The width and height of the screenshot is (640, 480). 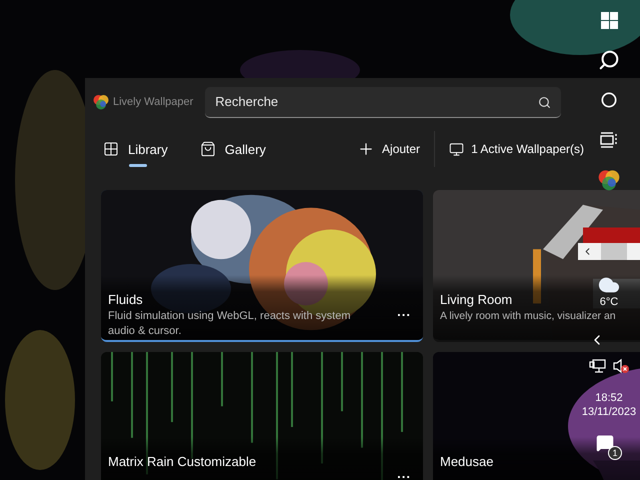 What do you see at coordinates (609, 251) in the screenshot?
I see `scroll-bar` at bounding box center [609, 251].